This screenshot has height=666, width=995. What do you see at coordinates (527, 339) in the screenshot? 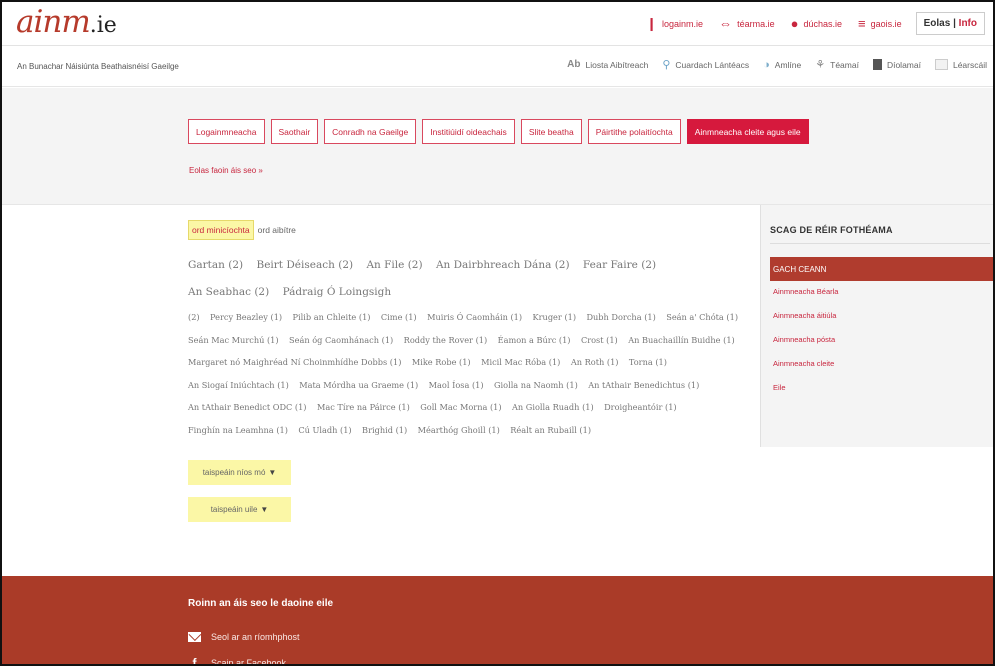
I see `name-tag-label: Éamon a Búrc` at bounding box center [527, 339].